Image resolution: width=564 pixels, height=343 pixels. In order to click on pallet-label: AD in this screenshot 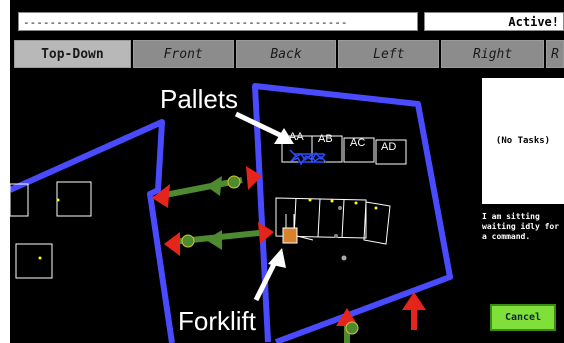, I will do `click(388, 147)`.